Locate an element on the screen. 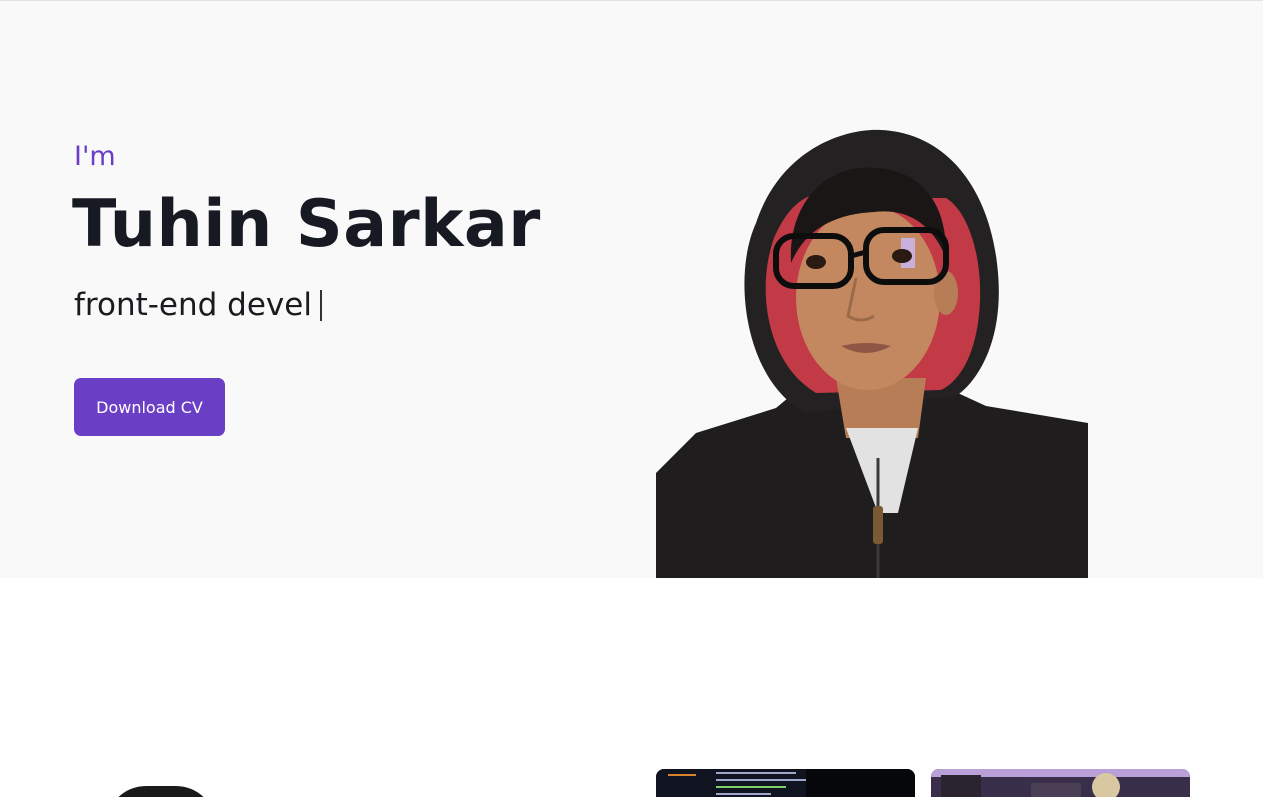 The width and height of the screenshot is (1263, 797). hero-role-line: front-end devel is located at coordinates (198, 305).